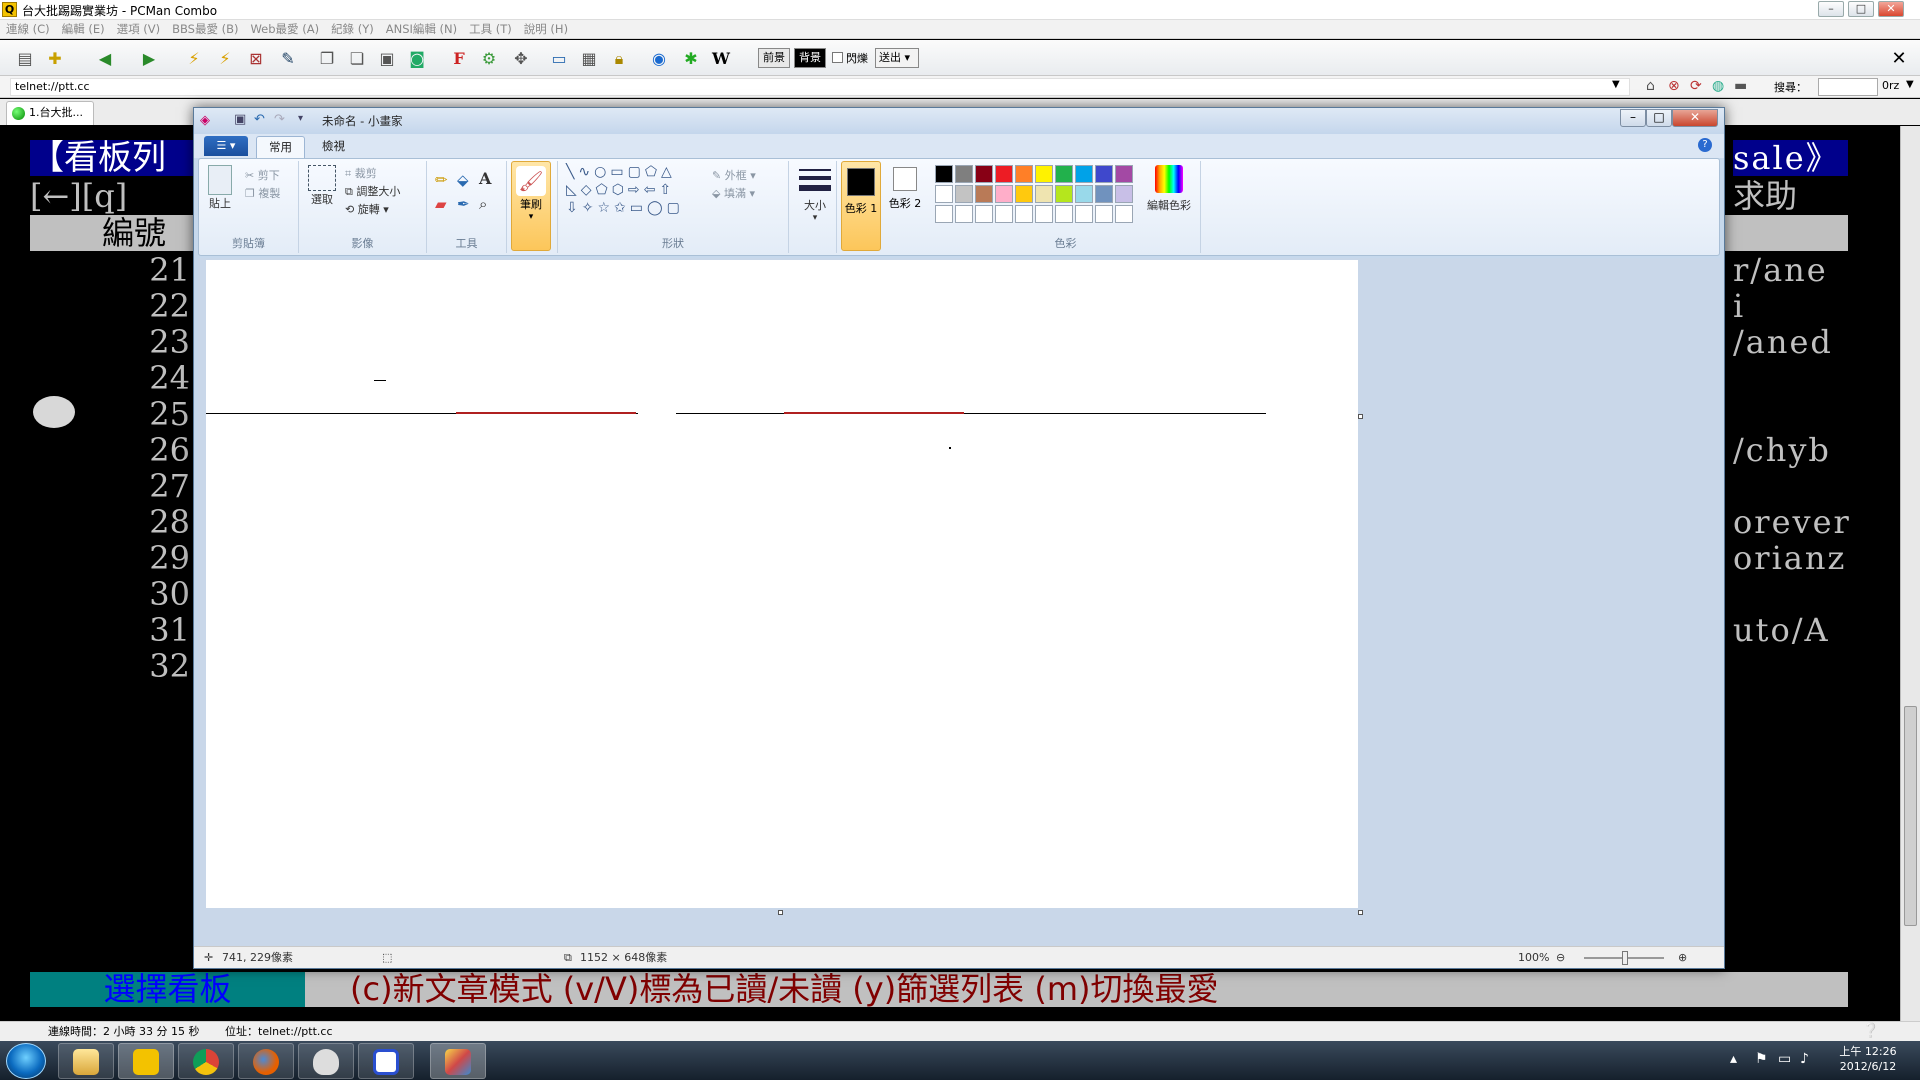  Describe the element at coordinates (279, 119) in the screenshot. I see `redo-icon: ↷` at that location.